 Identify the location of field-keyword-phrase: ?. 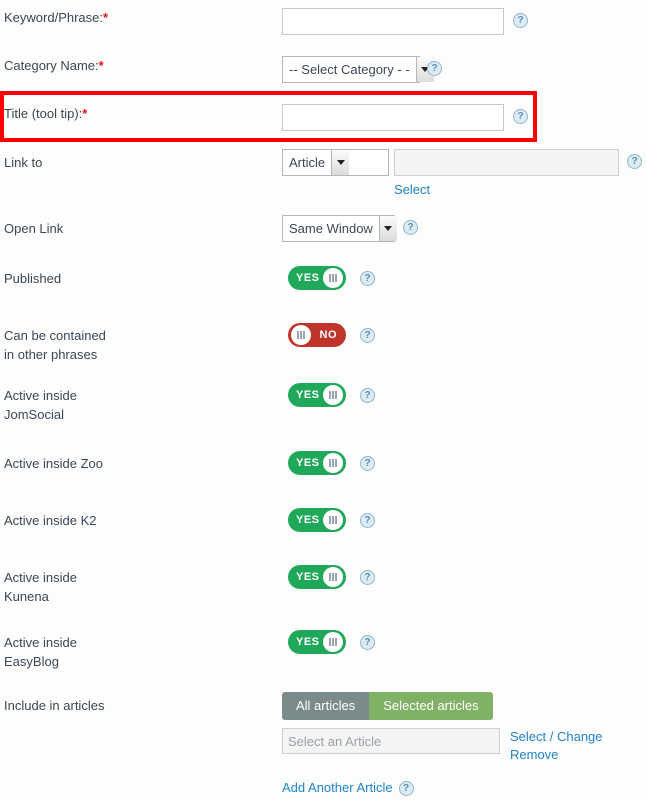
(464, 21).